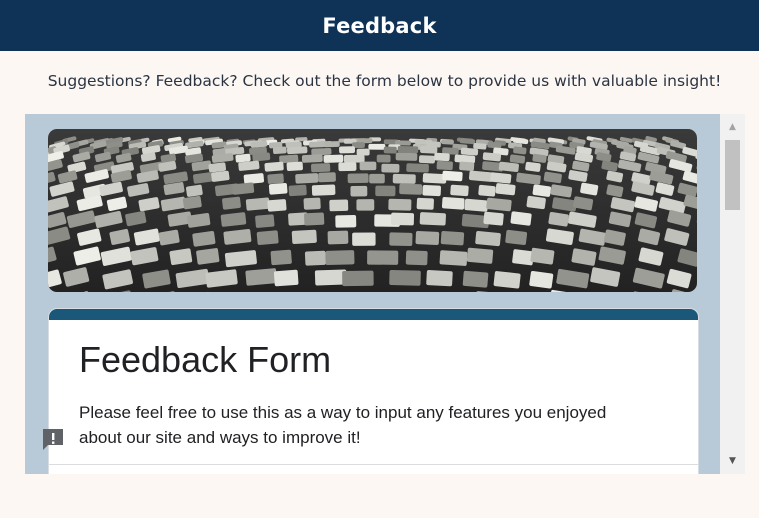  Describe the element at coordinates (205, 359) in the screenshot. I see `form-title: Feedback Form` at that location.